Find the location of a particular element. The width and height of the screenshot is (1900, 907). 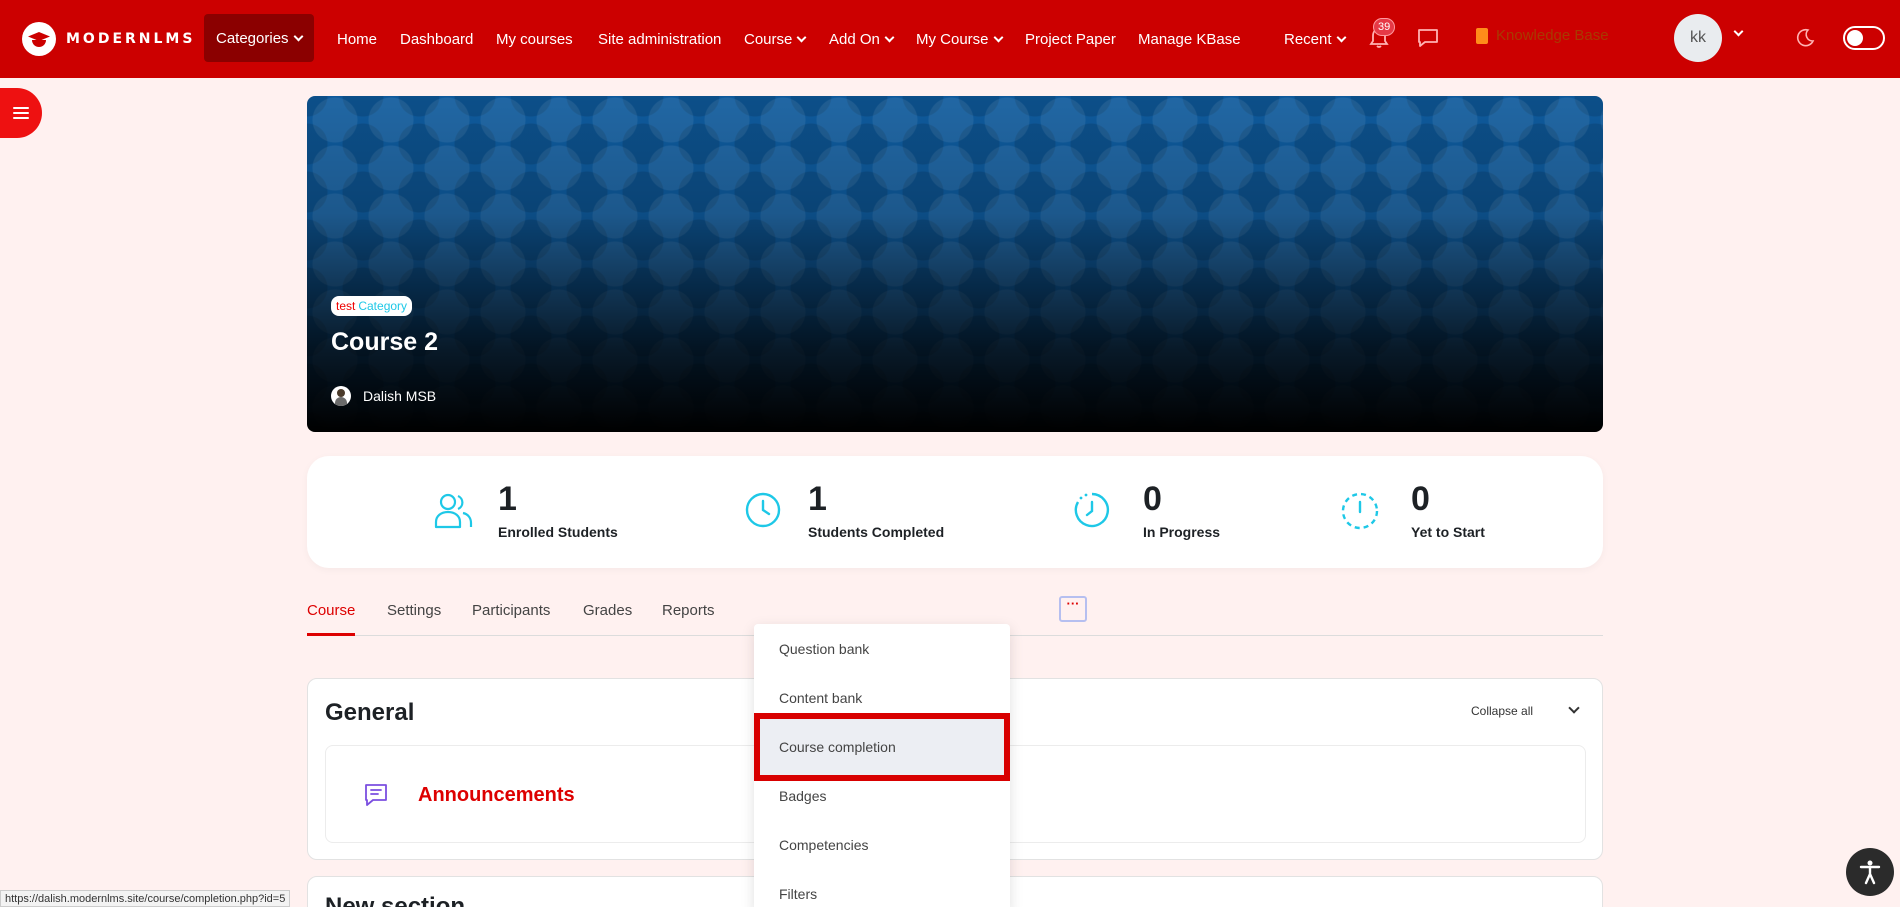

course-title: Course 2 is located at coordinates (384, 342).